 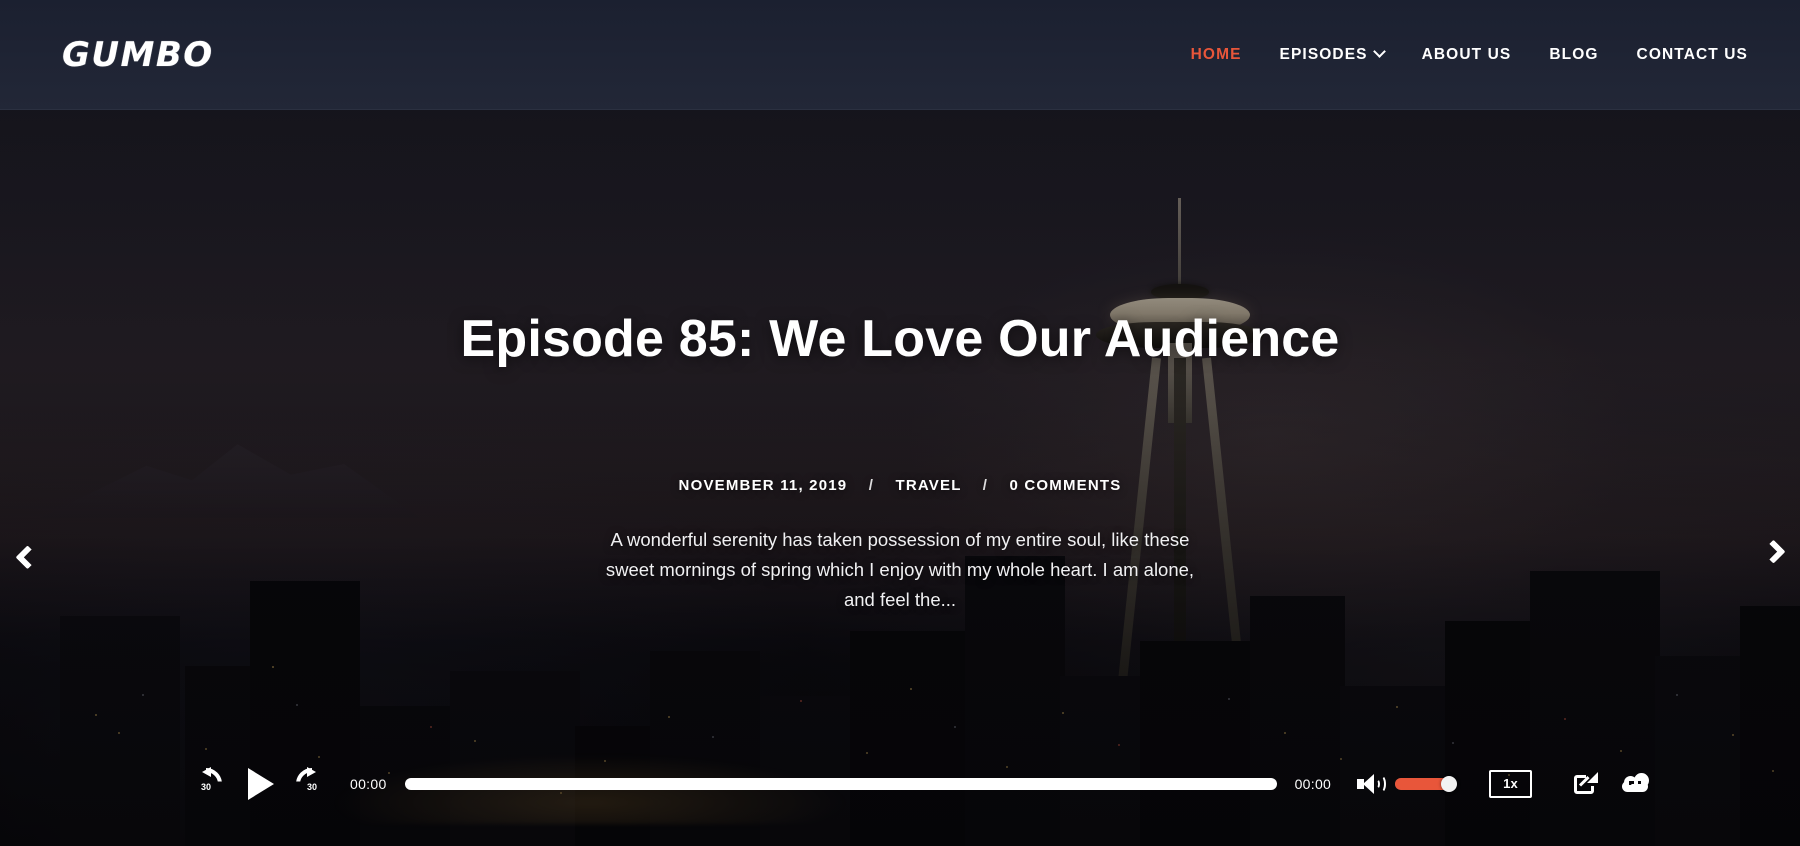 I want to click on episode-comments: 0 COMMENTS, so click(x=1065, y=485).